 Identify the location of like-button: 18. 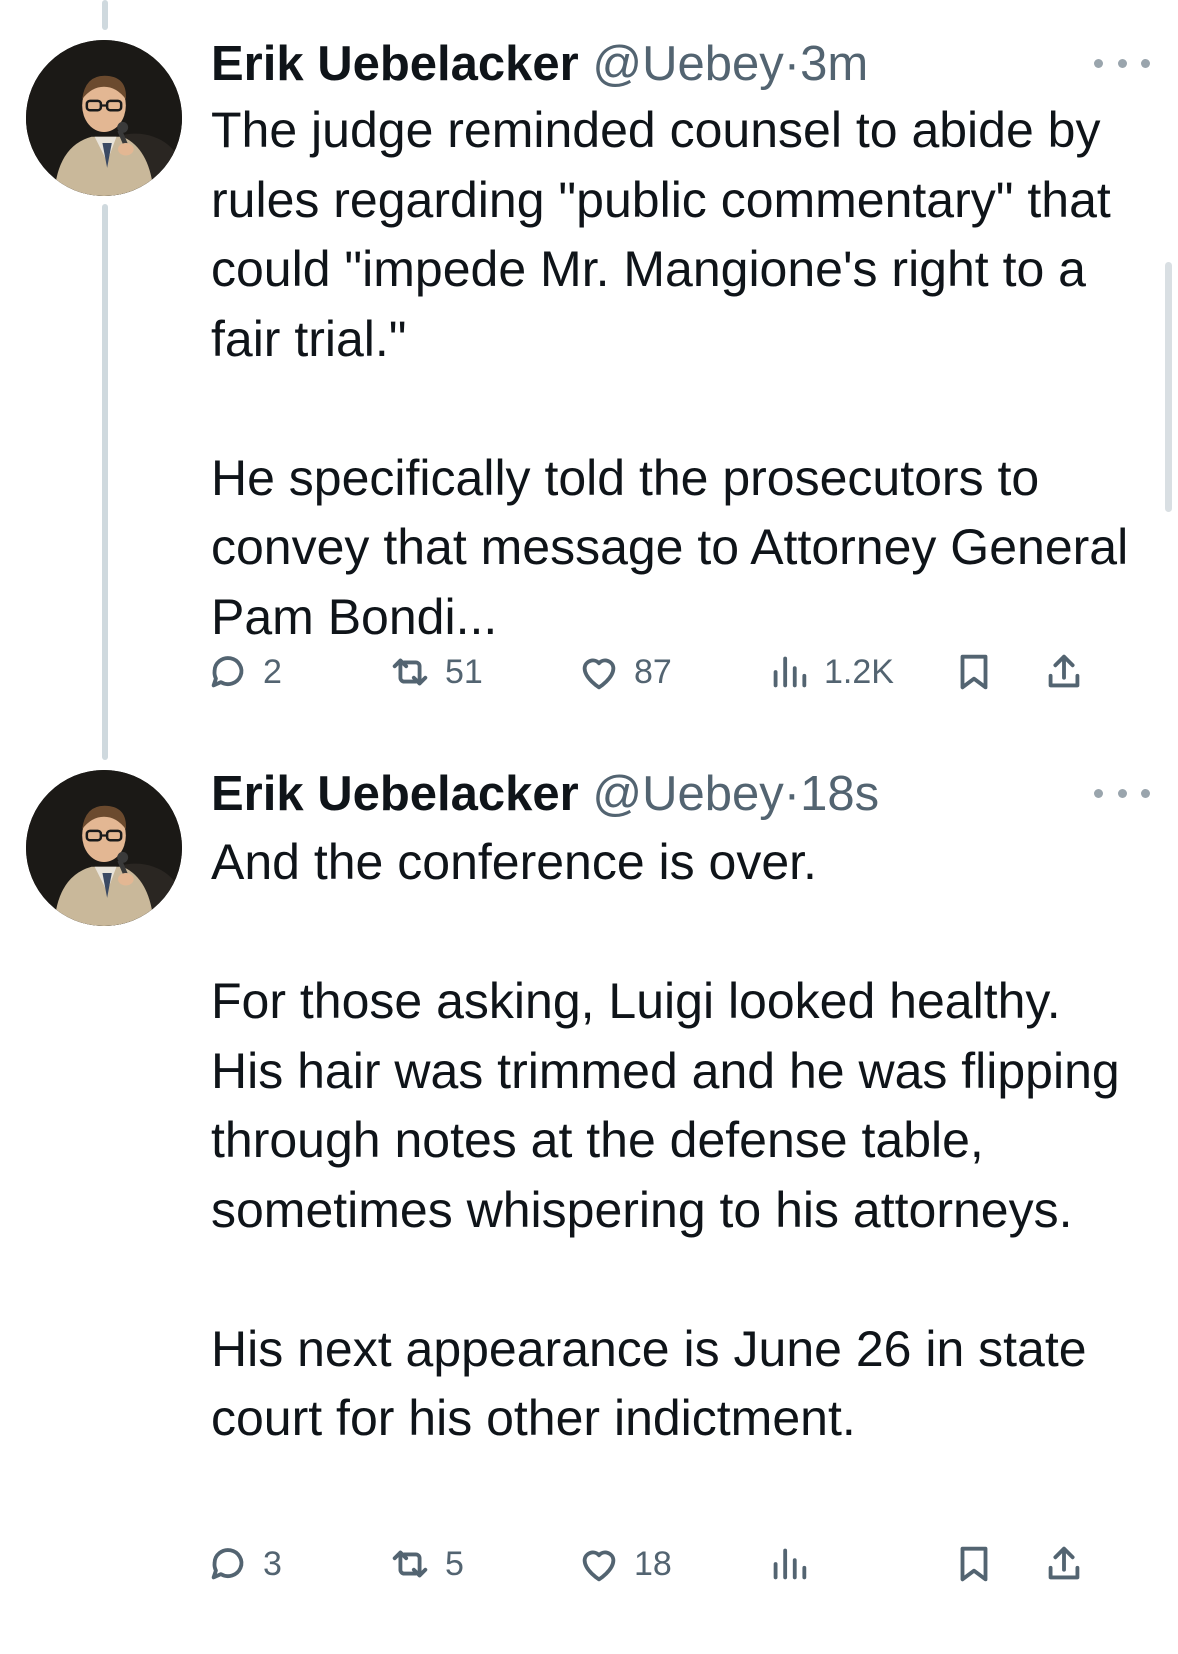
(624, 1564).